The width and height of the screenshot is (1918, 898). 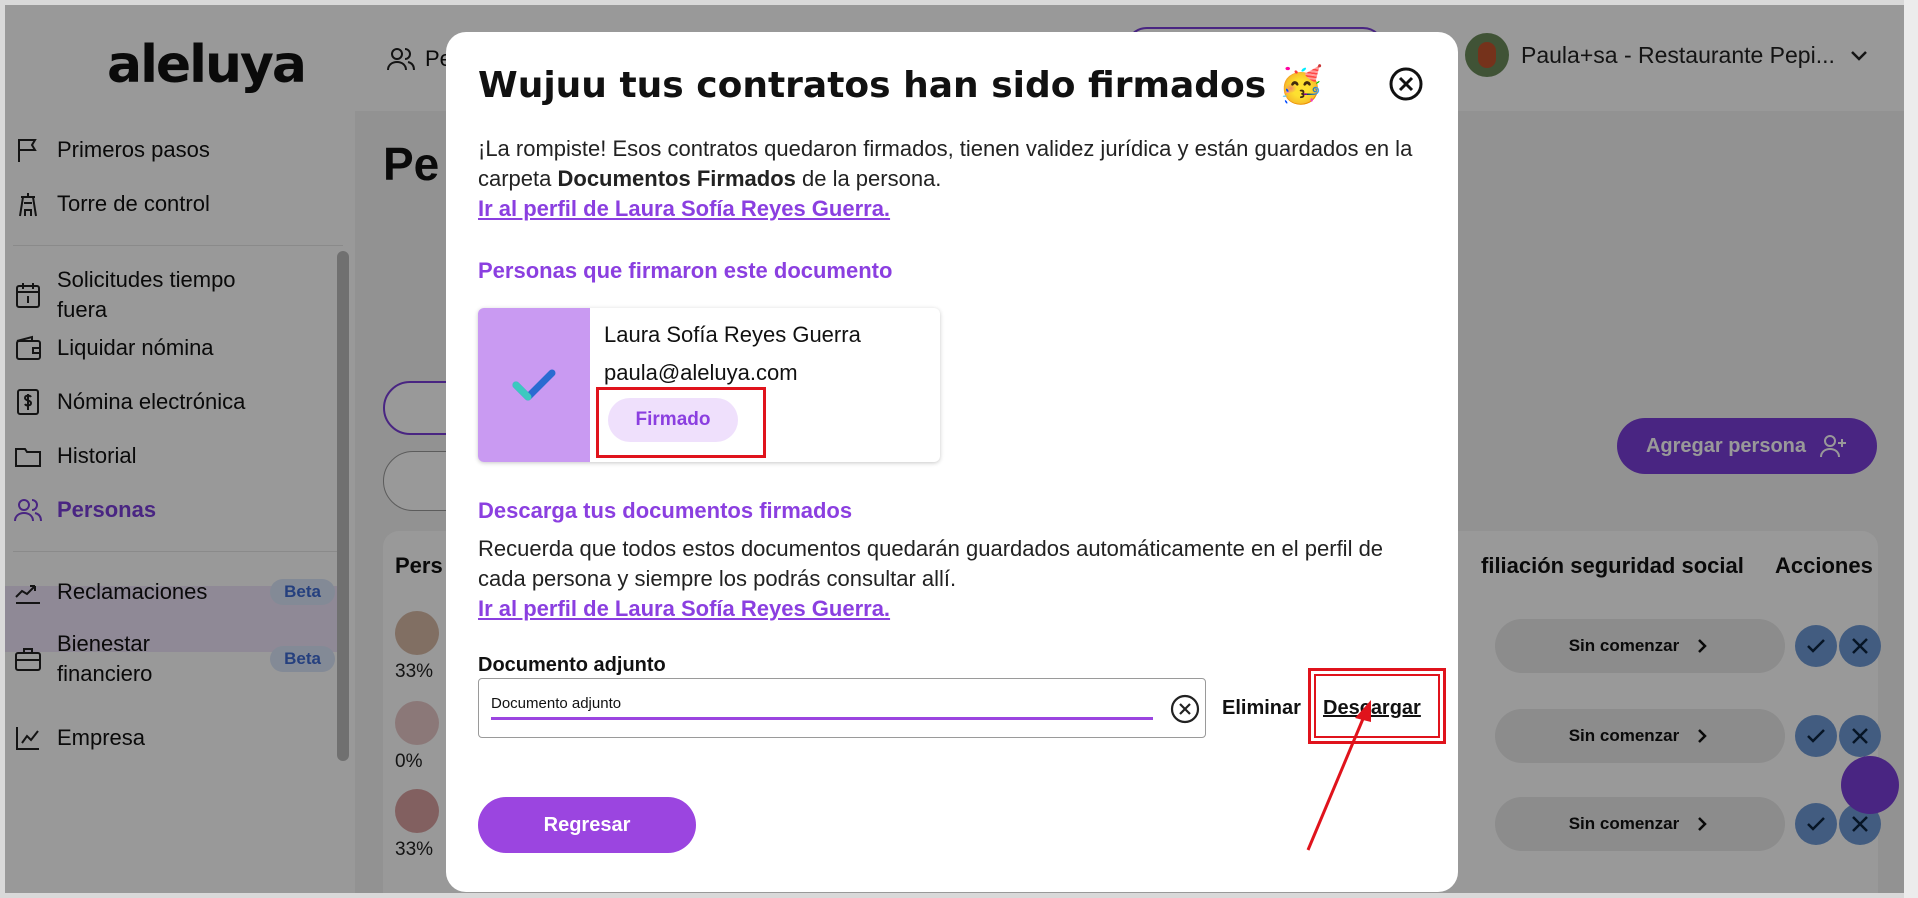 I want to click on attachment-field: Documento adjunto, so click(x=842, y=708).